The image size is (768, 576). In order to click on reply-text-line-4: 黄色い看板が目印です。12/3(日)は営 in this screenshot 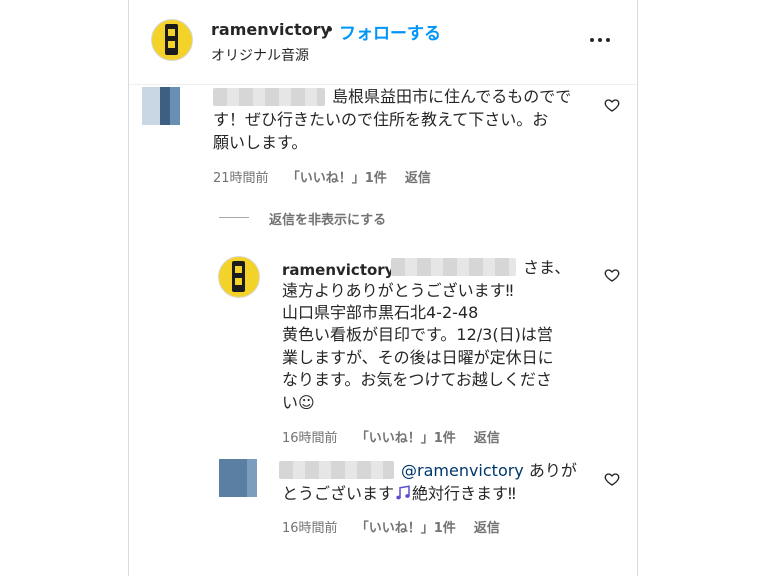, I will do `click(417, 334)`.